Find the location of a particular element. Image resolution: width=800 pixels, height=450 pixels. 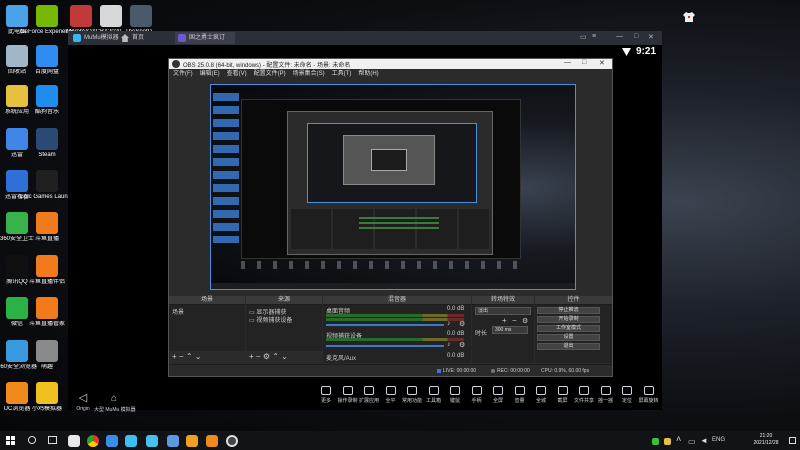

obs-menu-item: 查看(V) is located at coordinates (237, 74).